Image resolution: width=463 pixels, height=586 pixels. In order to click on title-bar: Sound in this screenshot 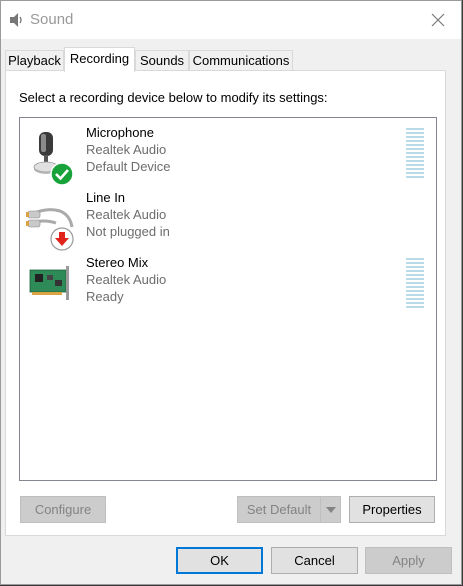, I will do `click(231, 20)`.